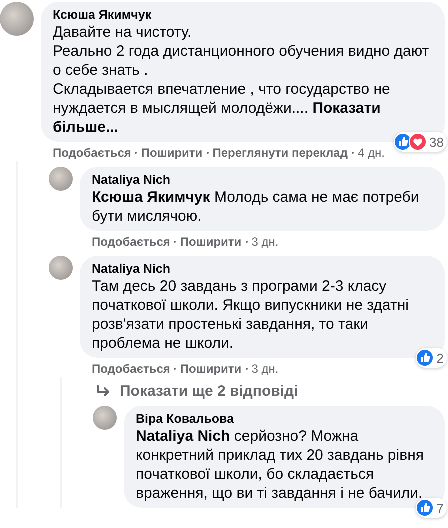 This screenshot has height=528, width=448. I want to click on reply-arrow-icon, so click(104, 391).